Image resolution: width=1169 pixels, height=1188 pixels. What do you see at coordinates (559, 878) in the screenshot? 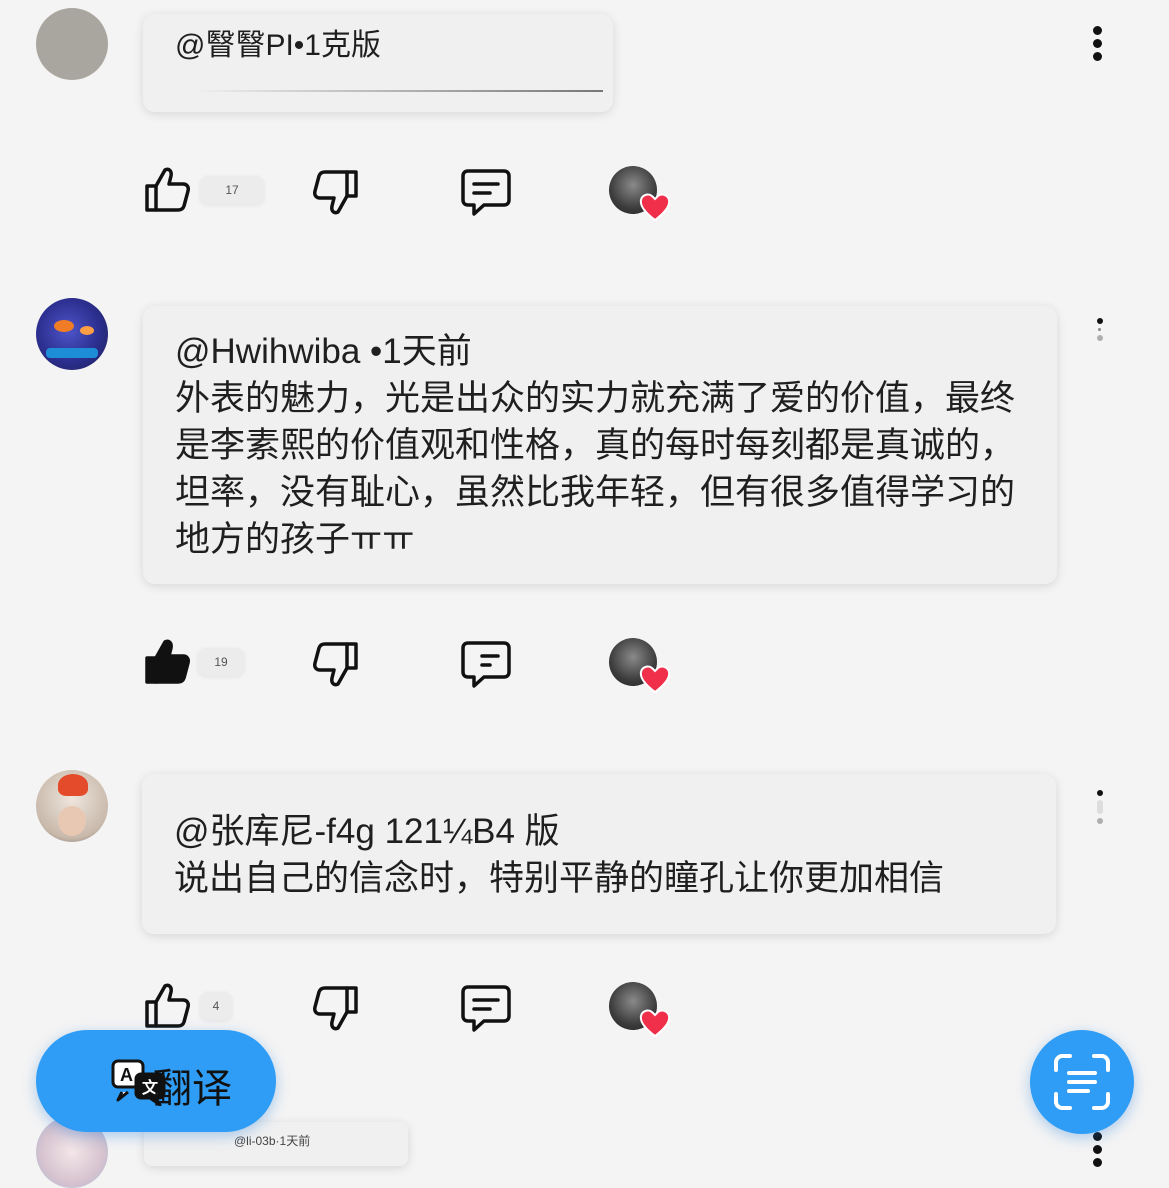
I see `comment-body: 说出自己的信念时，特别平静的瞳孔让你更加相信` at bounding box center [559, 878].